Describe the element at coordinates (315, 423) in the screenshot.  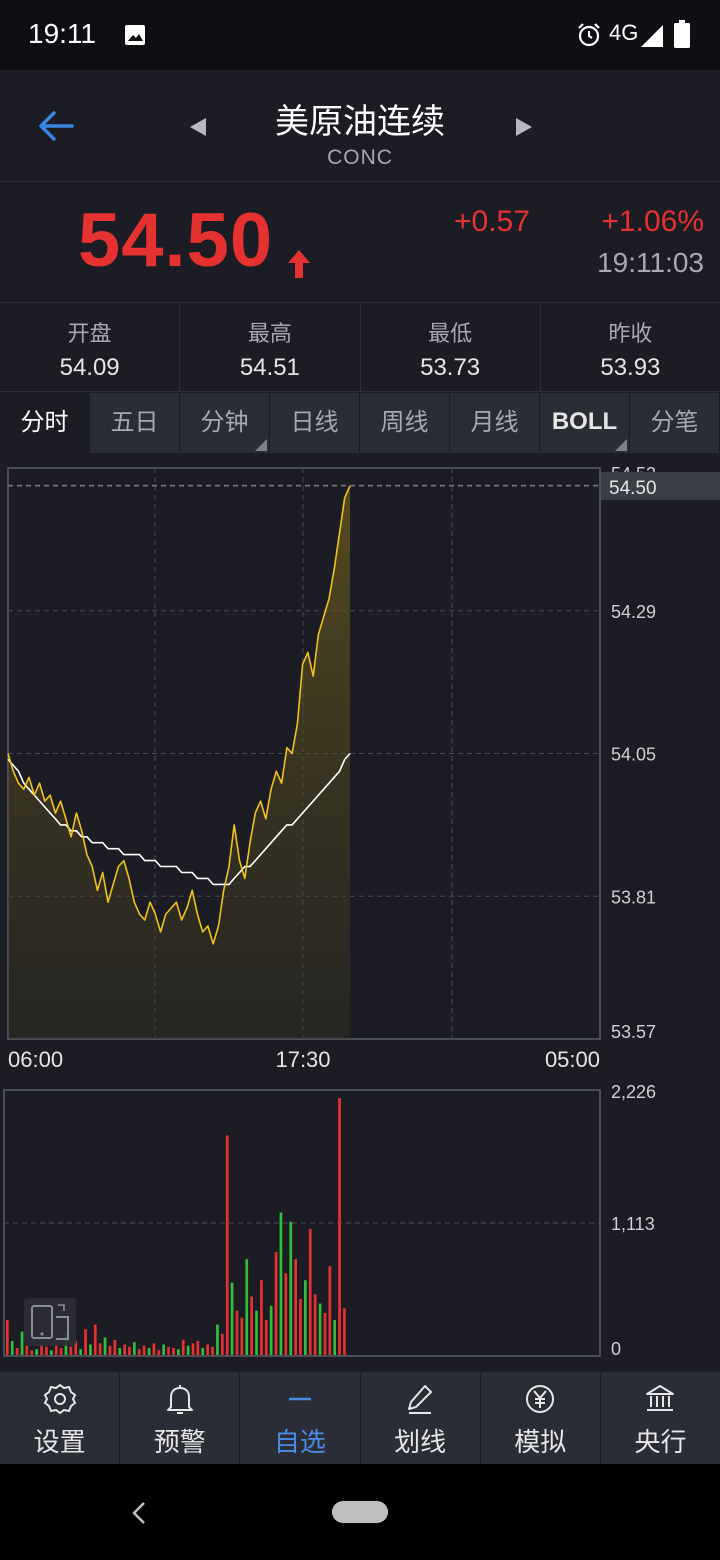
I see `tab-daily: 日线` at that location.